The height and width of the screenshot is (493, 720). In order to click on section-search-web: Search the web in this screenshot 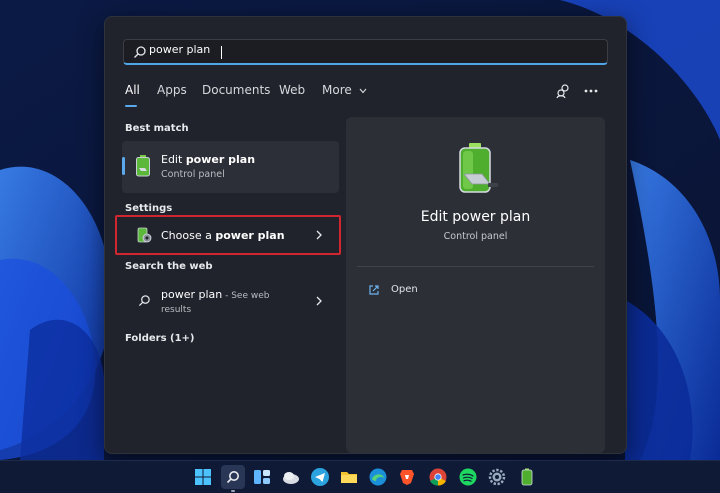, I will do `click(169, 266)`.